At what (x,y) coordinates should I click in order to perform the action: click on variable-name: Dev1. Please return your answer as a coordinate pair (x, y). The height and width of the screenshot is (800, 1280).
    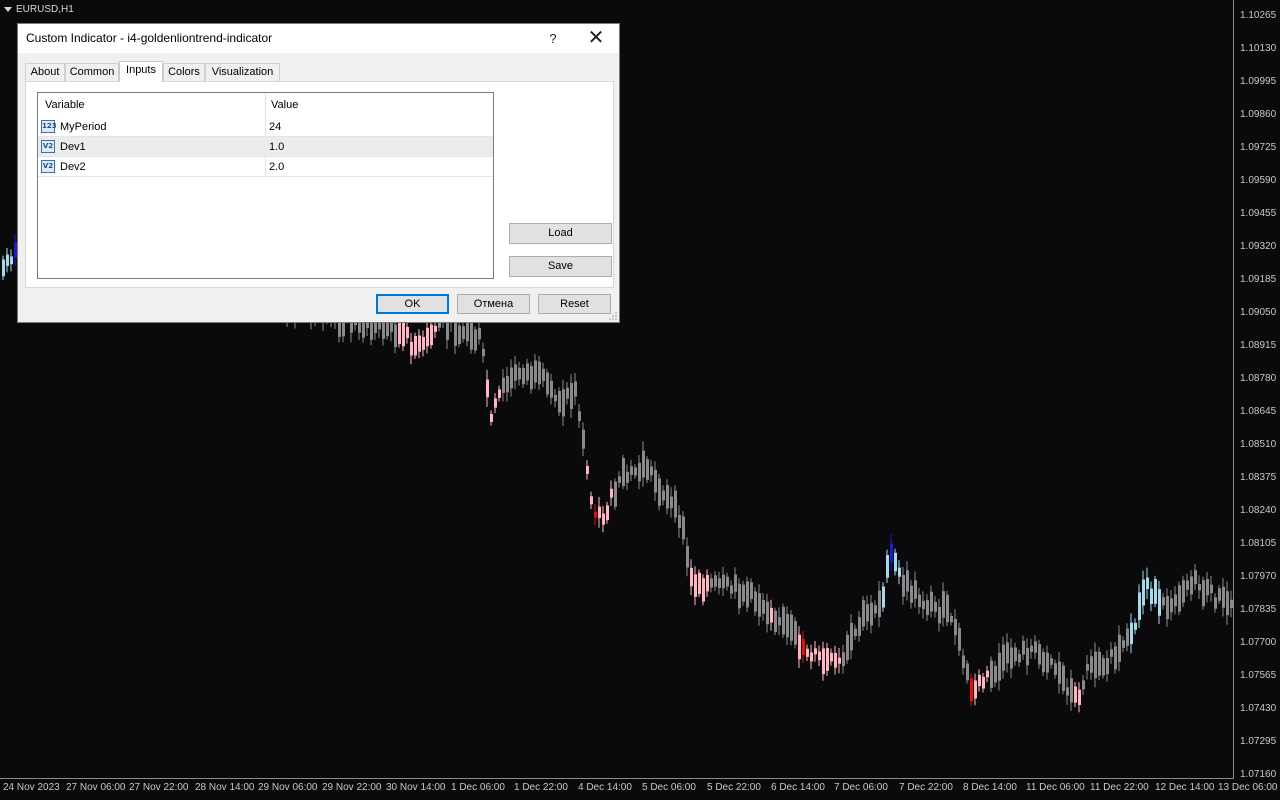
    Looking at the image, I should click on (73, 147).